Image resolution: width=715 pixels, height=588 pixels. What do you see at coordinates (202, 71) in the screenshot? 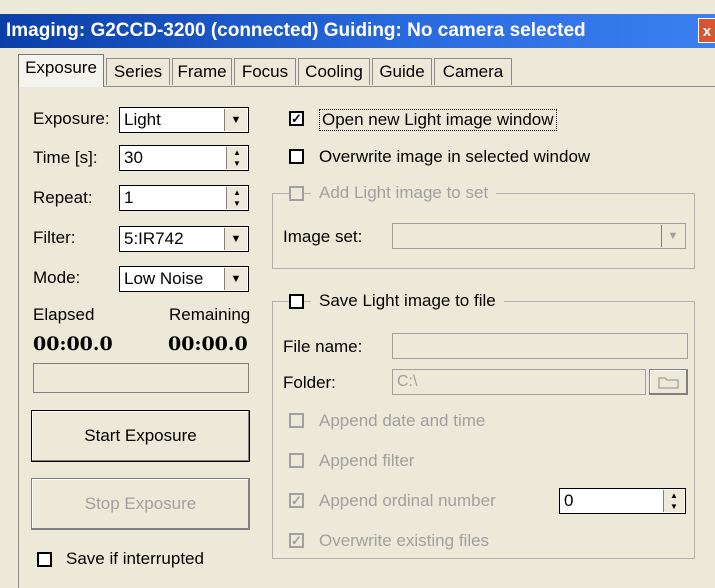
I see `tab-frame: Frame` at bounding box center [202, 71].